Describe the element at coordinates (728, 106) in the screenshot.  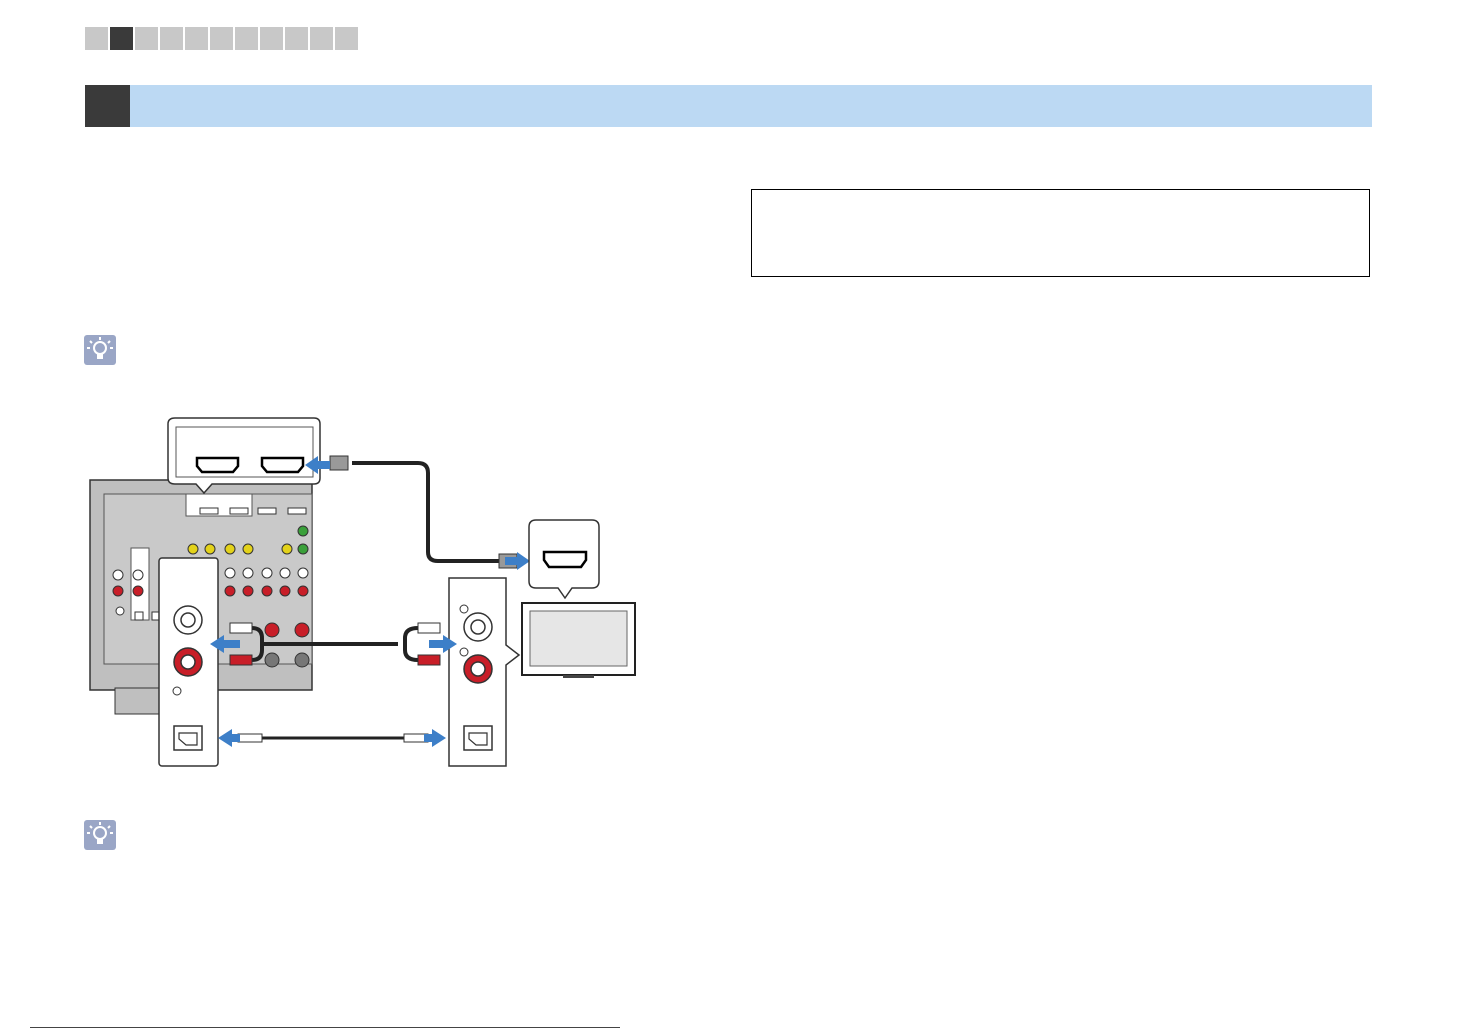
I see `section-header` at that location.